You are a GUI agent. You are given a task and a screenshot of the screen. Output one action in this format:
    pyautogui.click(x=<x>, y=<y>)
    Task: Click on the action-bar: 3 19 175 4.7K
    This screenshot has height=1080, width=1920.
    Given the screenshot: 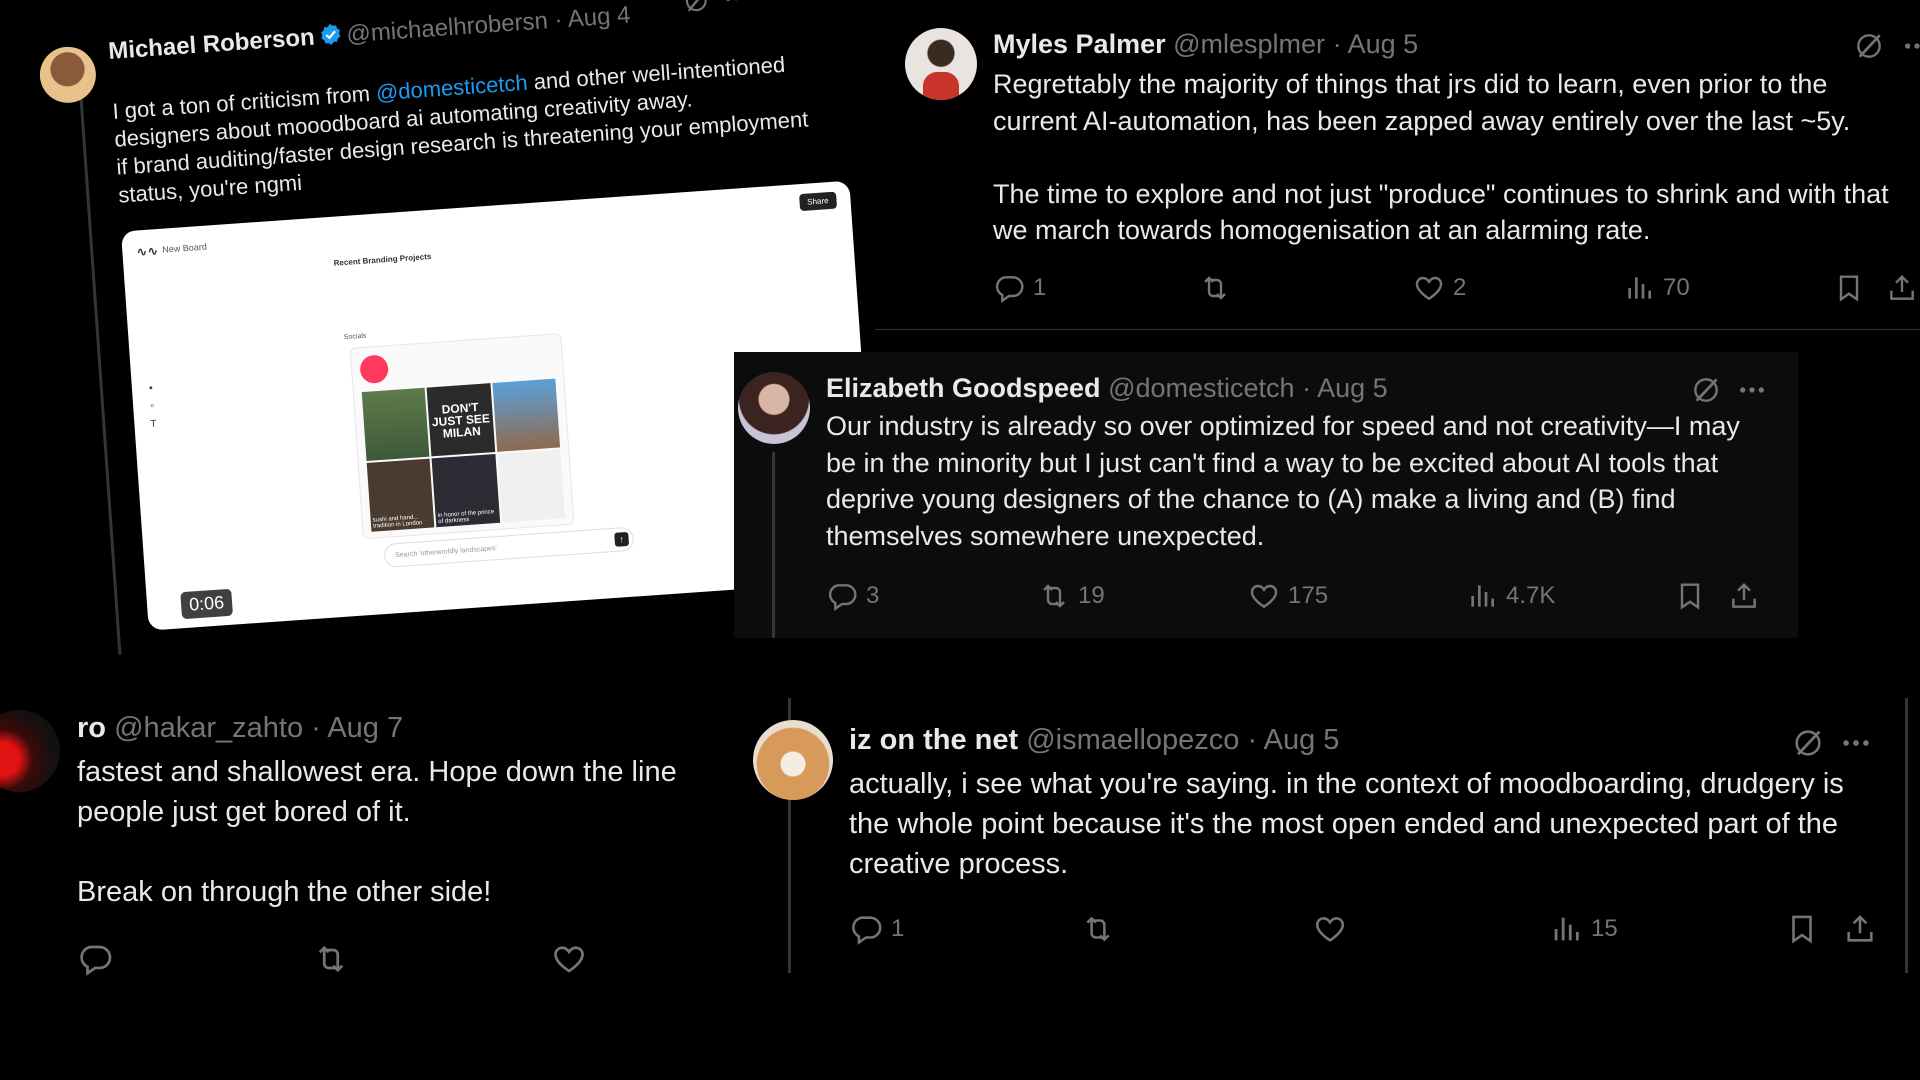 What is the action you would take?
    pyautogui.click(x=1301, y=596)
    